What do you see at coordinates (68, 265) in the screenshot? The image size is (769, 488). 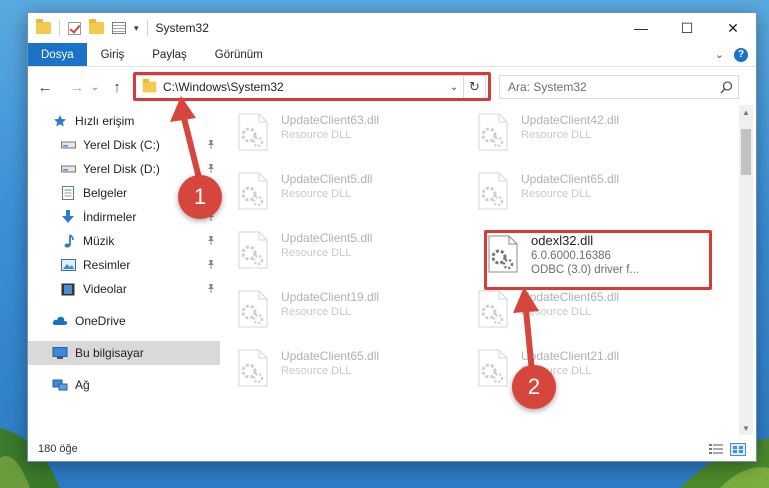 I see `pictures-icon` at bounding box center [68, 265].